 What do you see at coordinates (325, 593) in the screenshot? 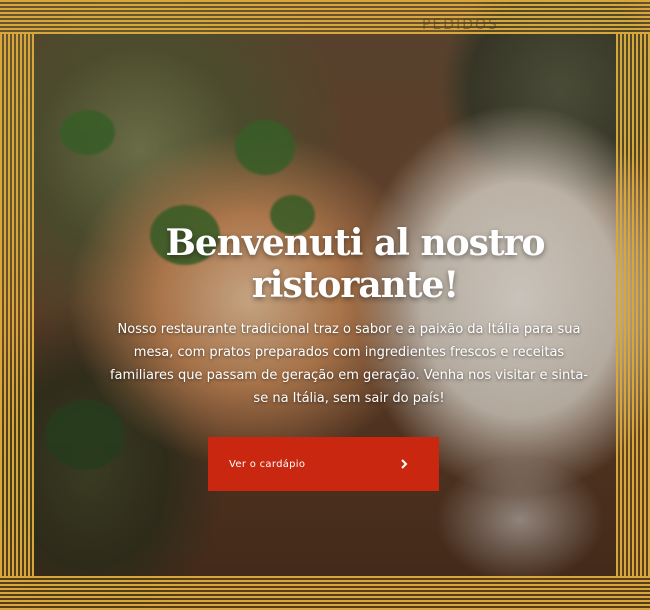
I see `border-bottom` at bounding box center [325, 593].